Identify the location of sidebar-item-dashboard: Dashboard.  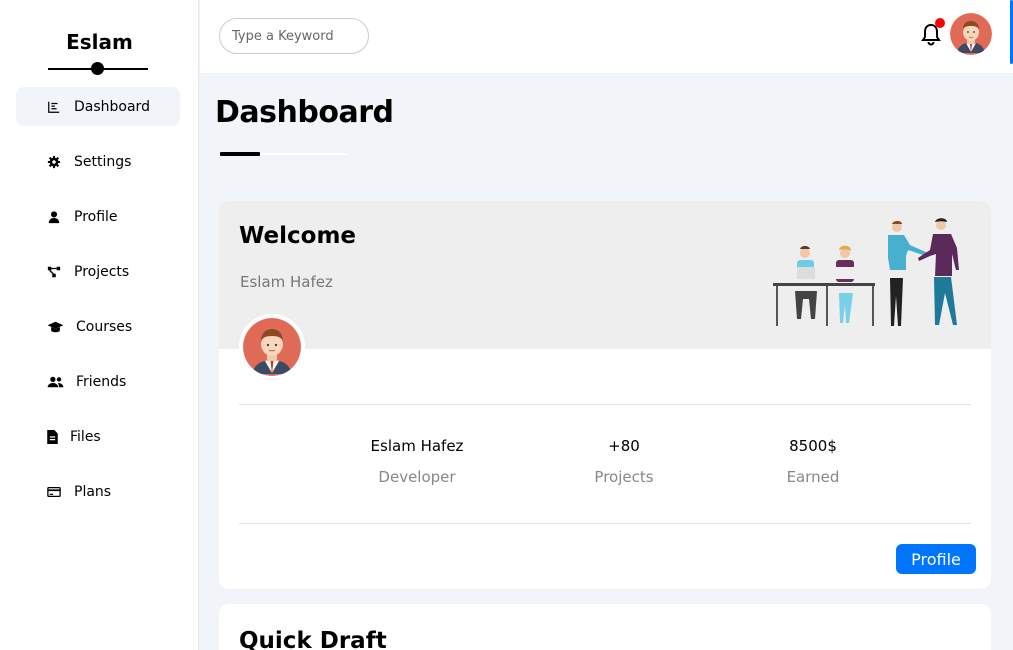
(98, 106).